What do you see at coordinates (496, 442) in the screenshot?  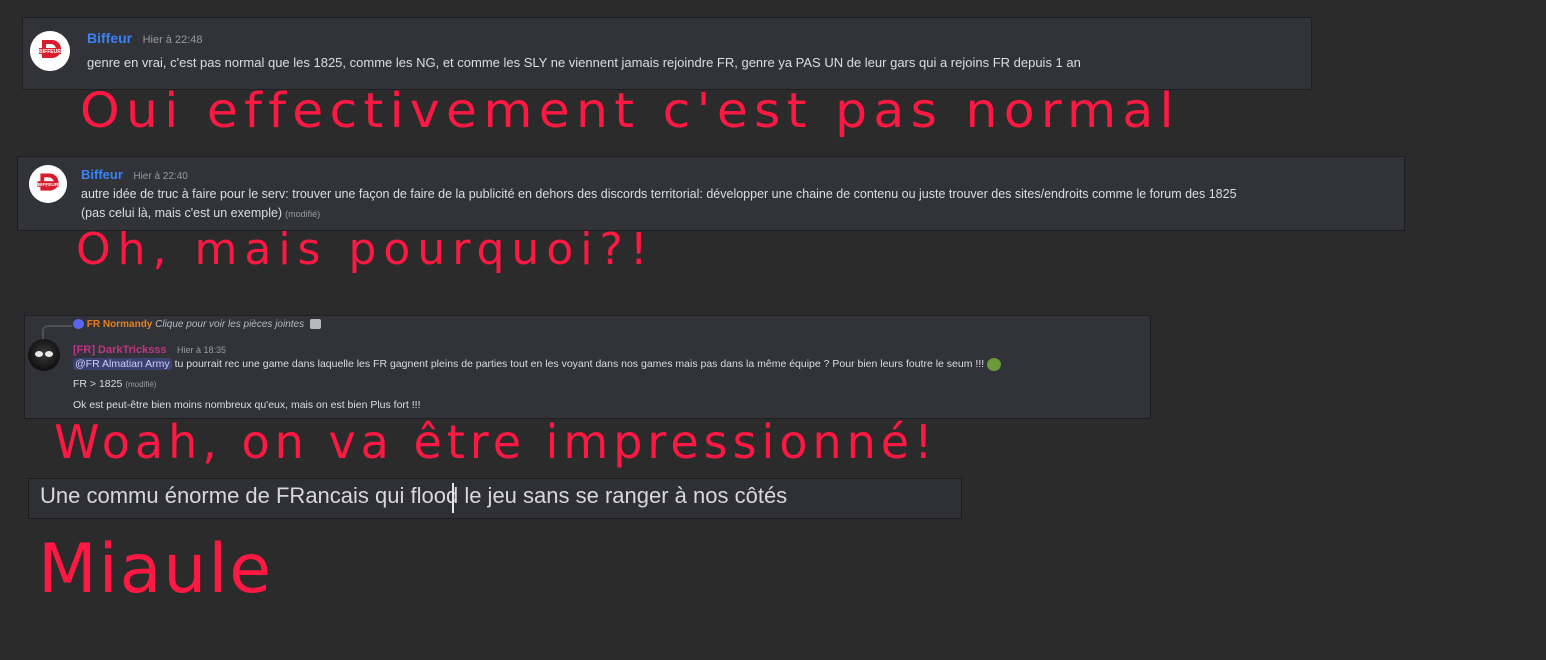 I see `annotation-3: Woah, on va être impressionné!` at bounding box center [496, 442].